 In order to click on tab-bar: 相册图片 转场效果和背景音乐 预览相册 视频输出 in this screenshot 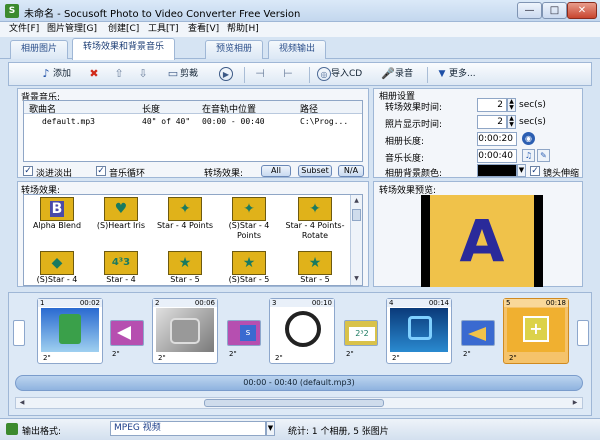, I will do `click(300, 48)`.